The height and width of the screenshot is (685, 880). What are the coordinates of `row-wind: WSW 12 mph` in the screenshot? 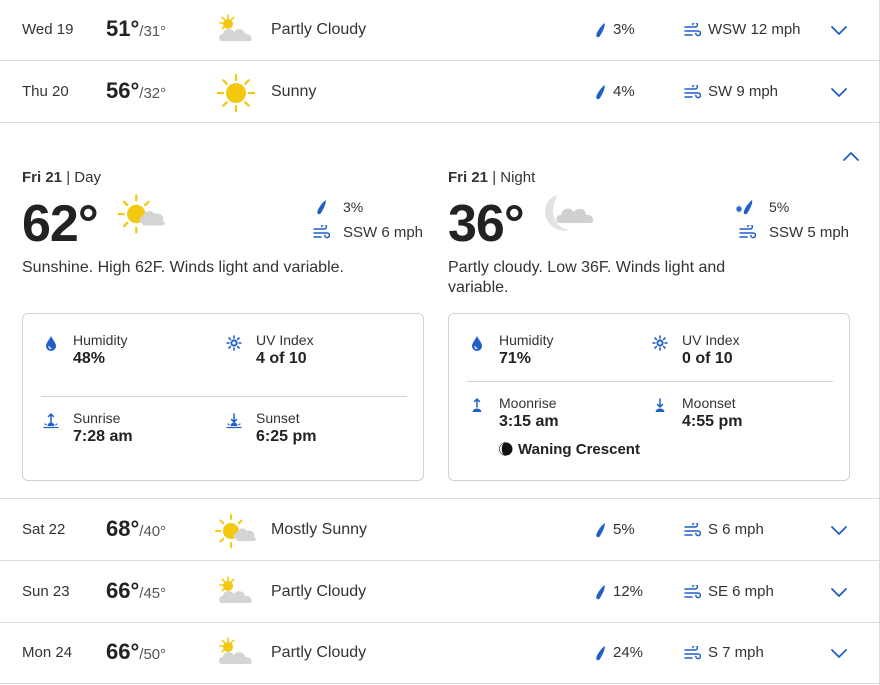 It's located at (754, 29).